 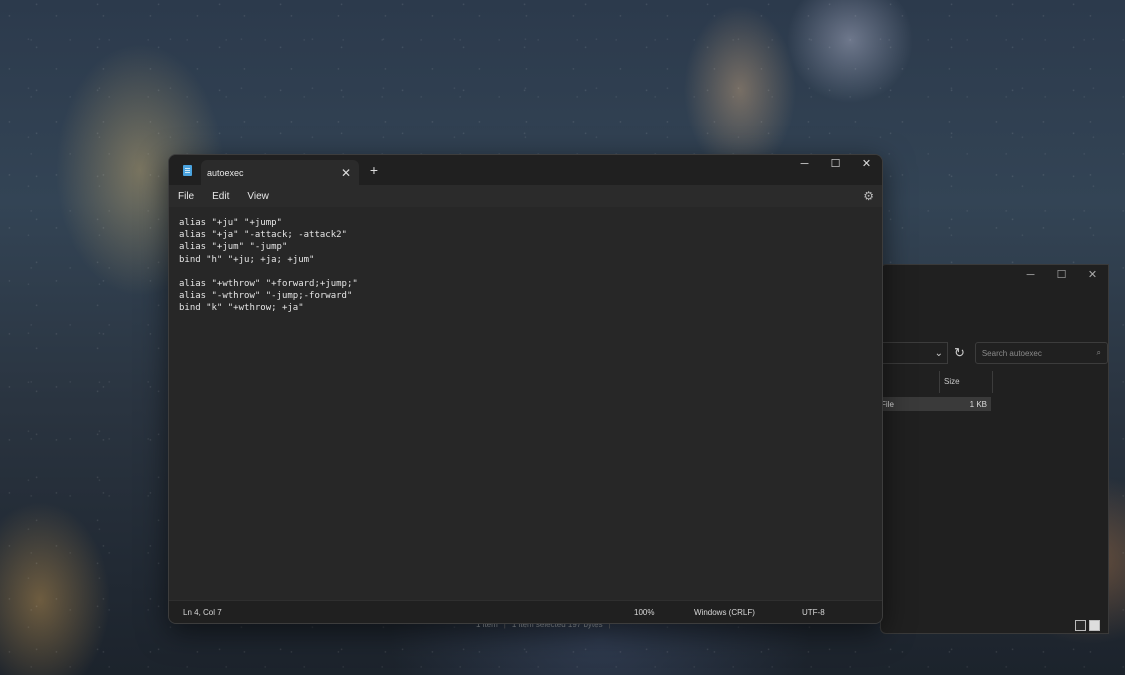 I want to click on line-ending: Windows (CRLF), so click(x=724, y=612).